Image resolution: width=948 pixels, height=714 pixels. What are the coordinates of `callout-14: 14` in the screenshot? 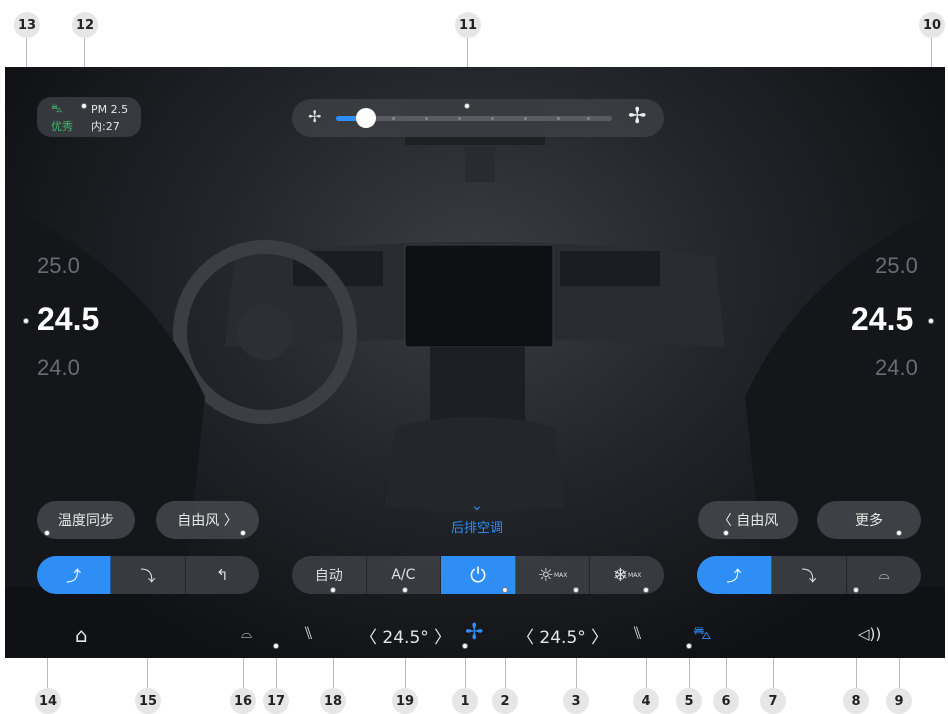 It's located at (48, 701).